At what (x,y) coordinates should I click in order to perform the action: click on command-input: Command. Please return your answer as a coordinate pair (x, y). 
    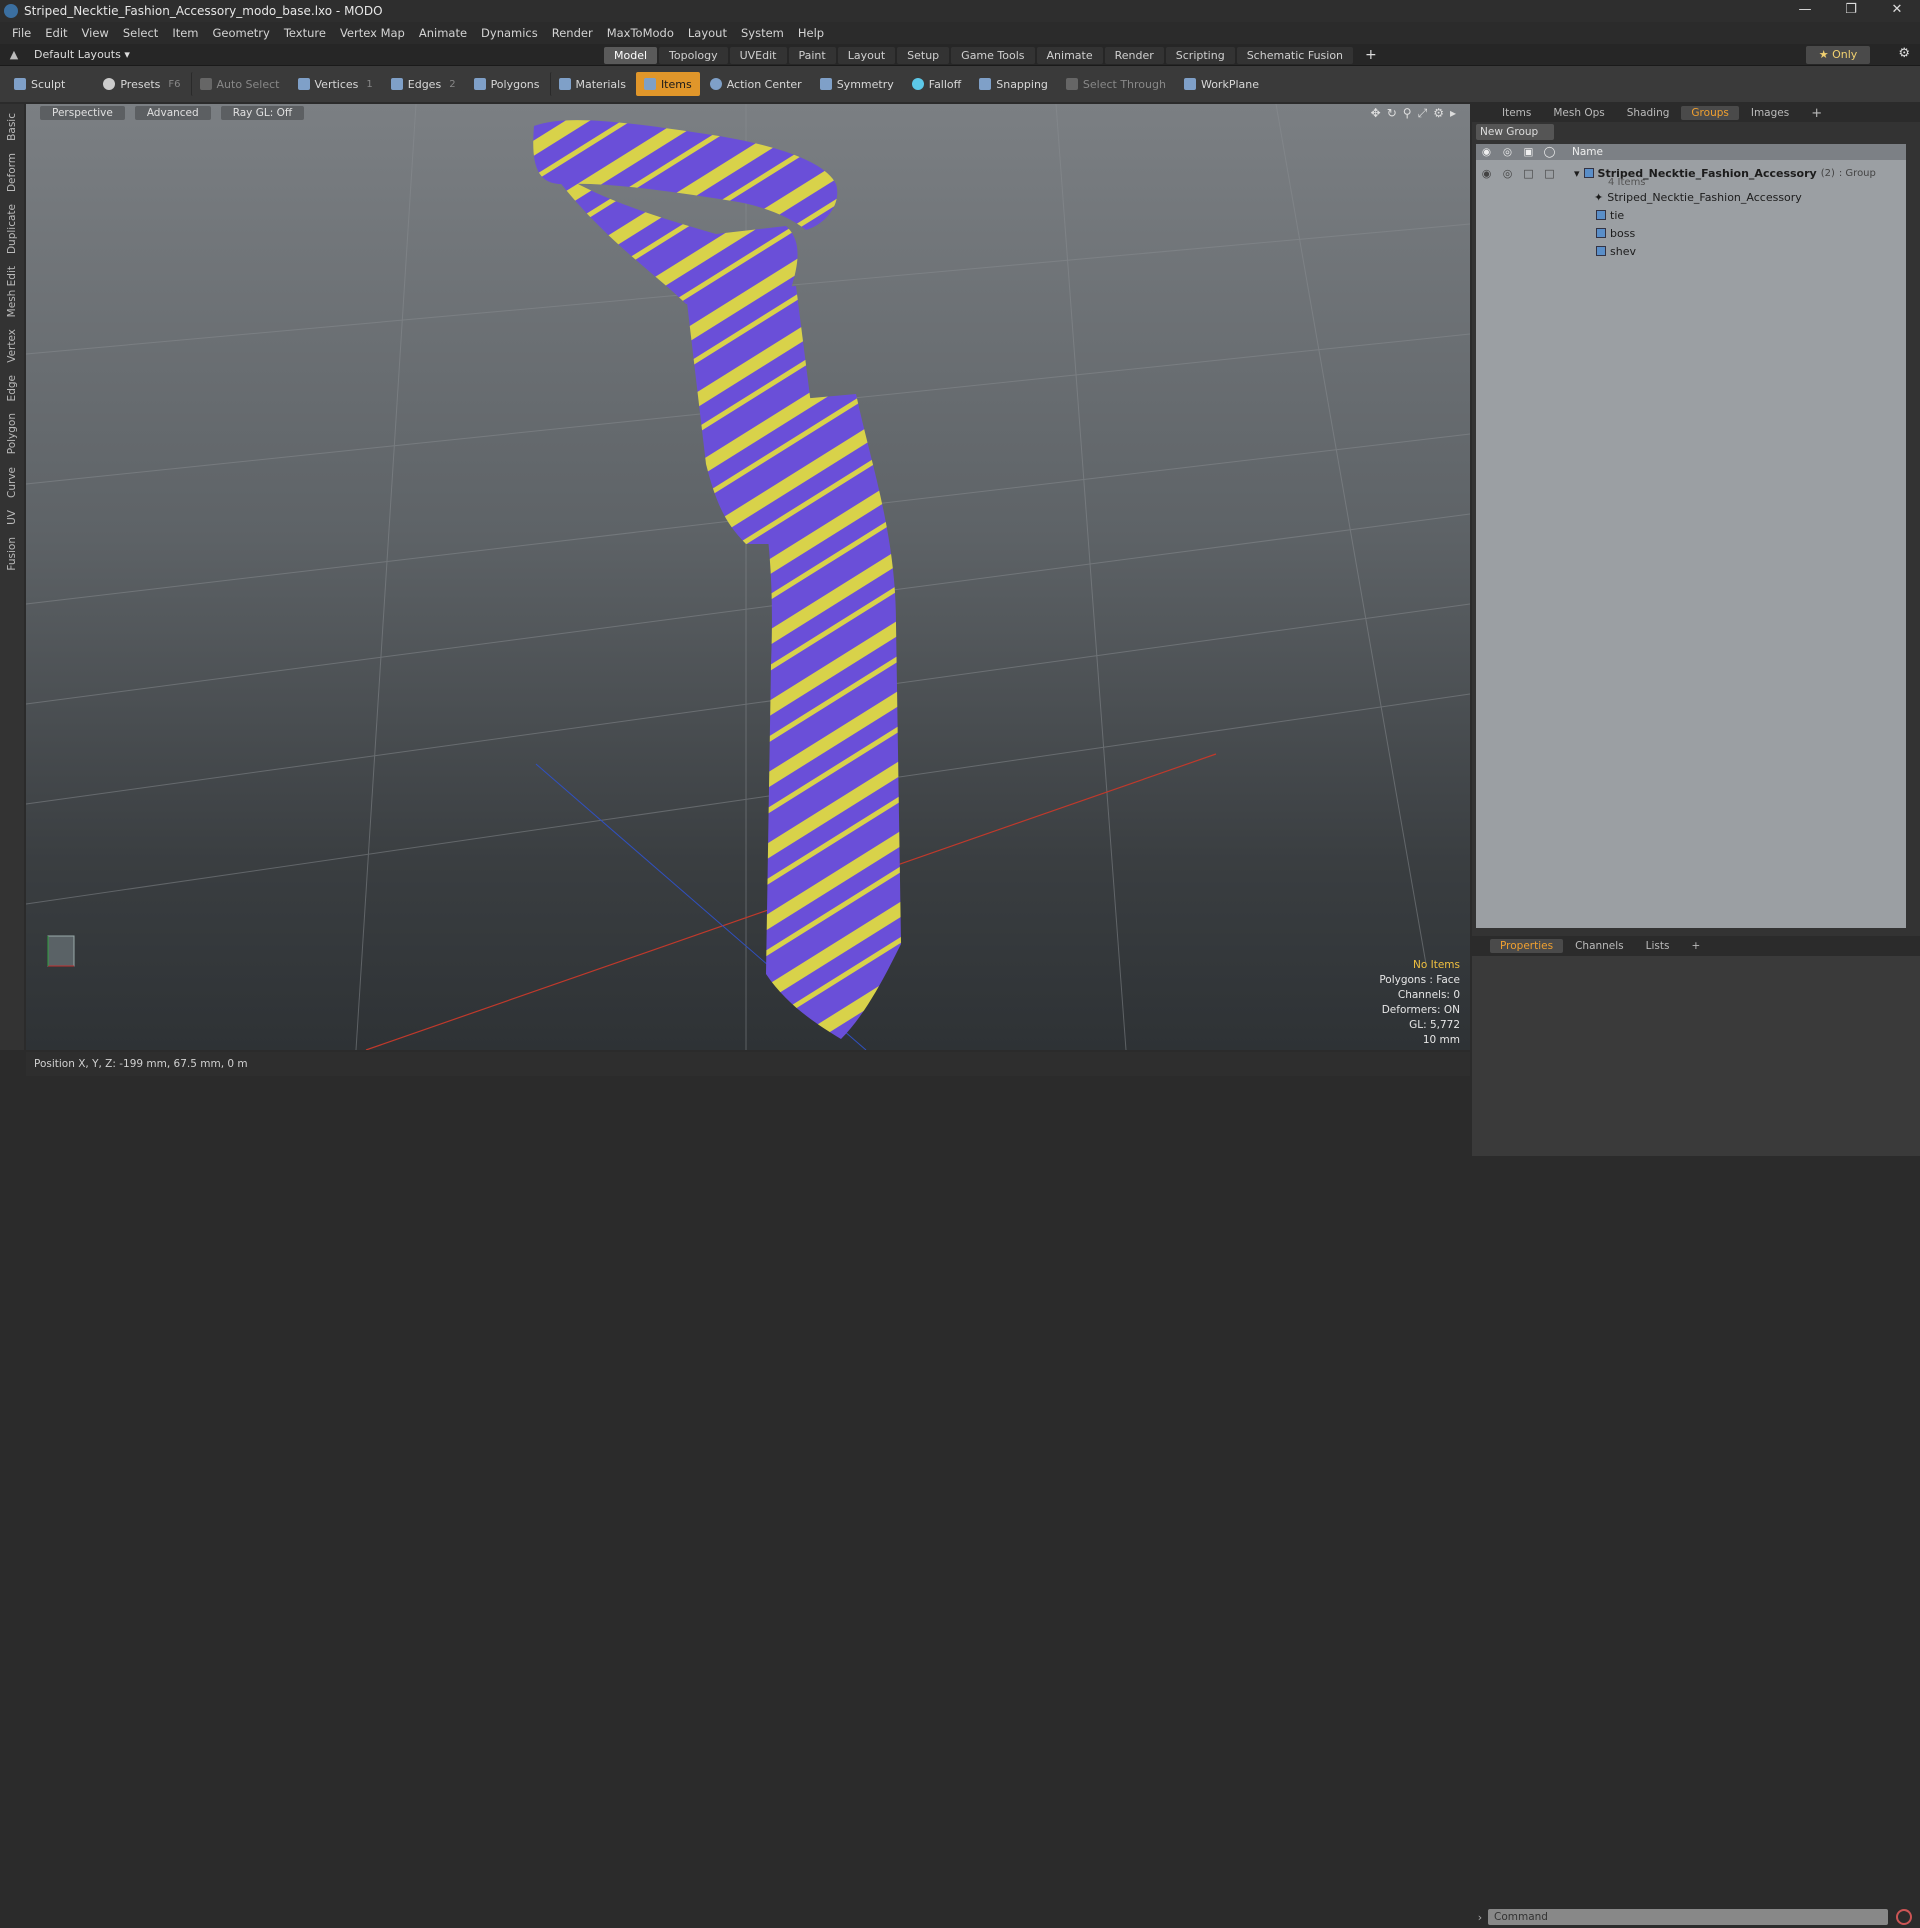
    Looking at the image, I should click on (1688, 1917).